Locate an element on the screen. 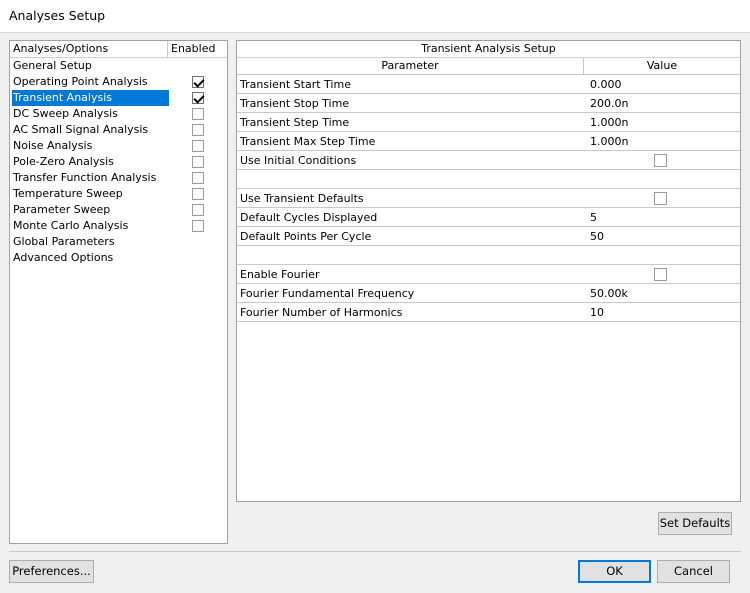 Image resolution: width=750 pixels, height=593 pixels. column-header-parameter: Parameter is located at coordinates (410, 66).